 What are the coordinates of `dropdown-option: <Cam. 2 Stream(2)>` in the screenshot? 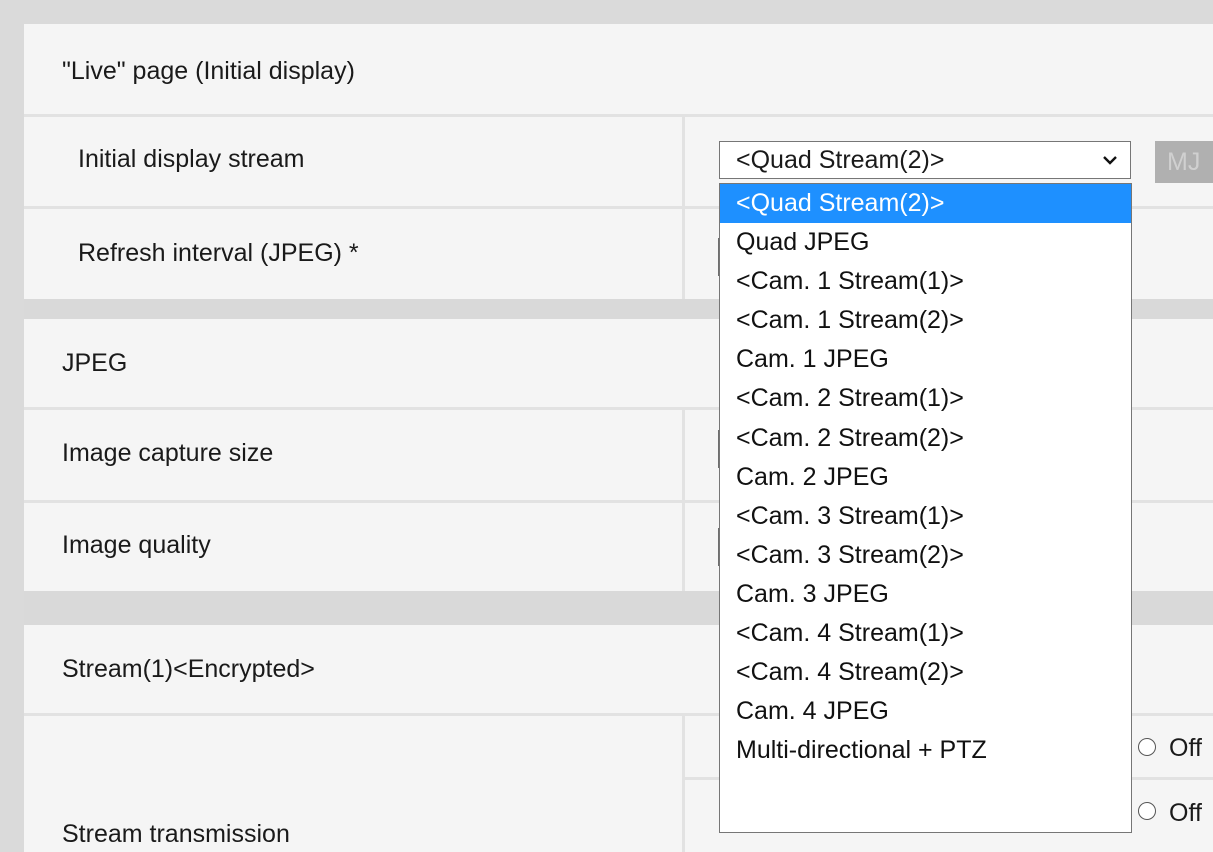 It's located at (925, 438).